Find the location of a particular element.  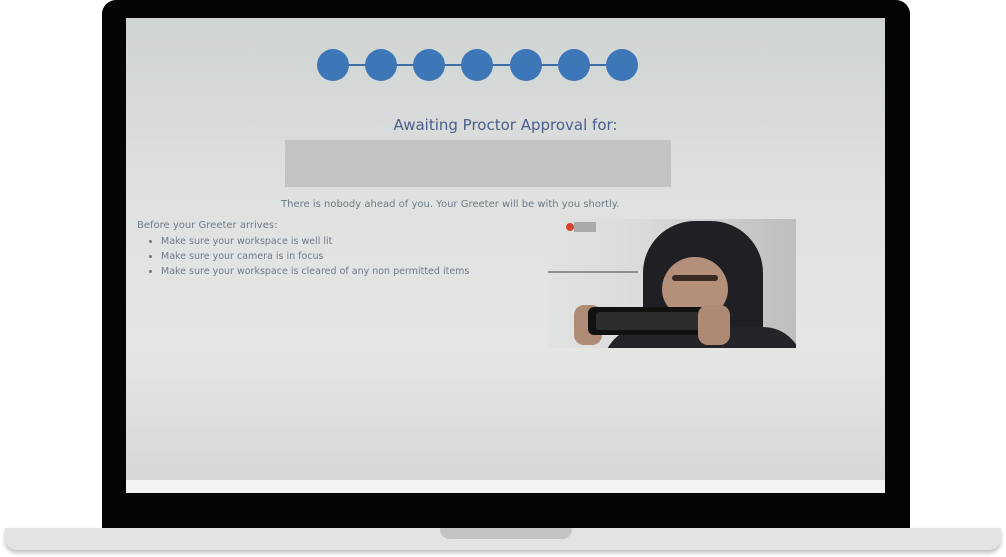

laptop-notch is located at coordinates (506, 533).